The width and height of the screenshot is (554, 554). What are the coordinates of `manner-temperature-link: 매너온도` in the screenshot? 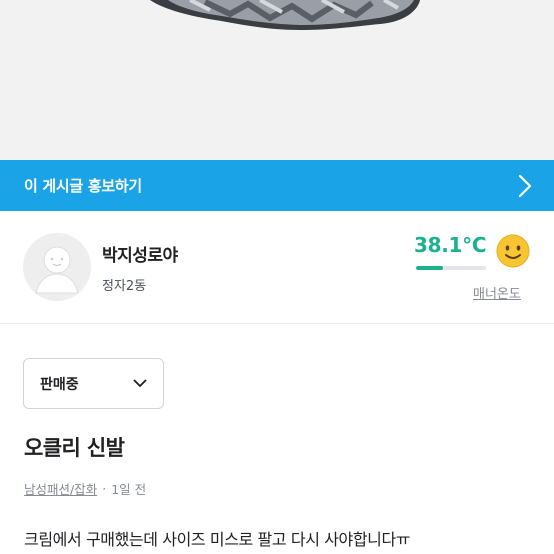 It's located at (497, 292).